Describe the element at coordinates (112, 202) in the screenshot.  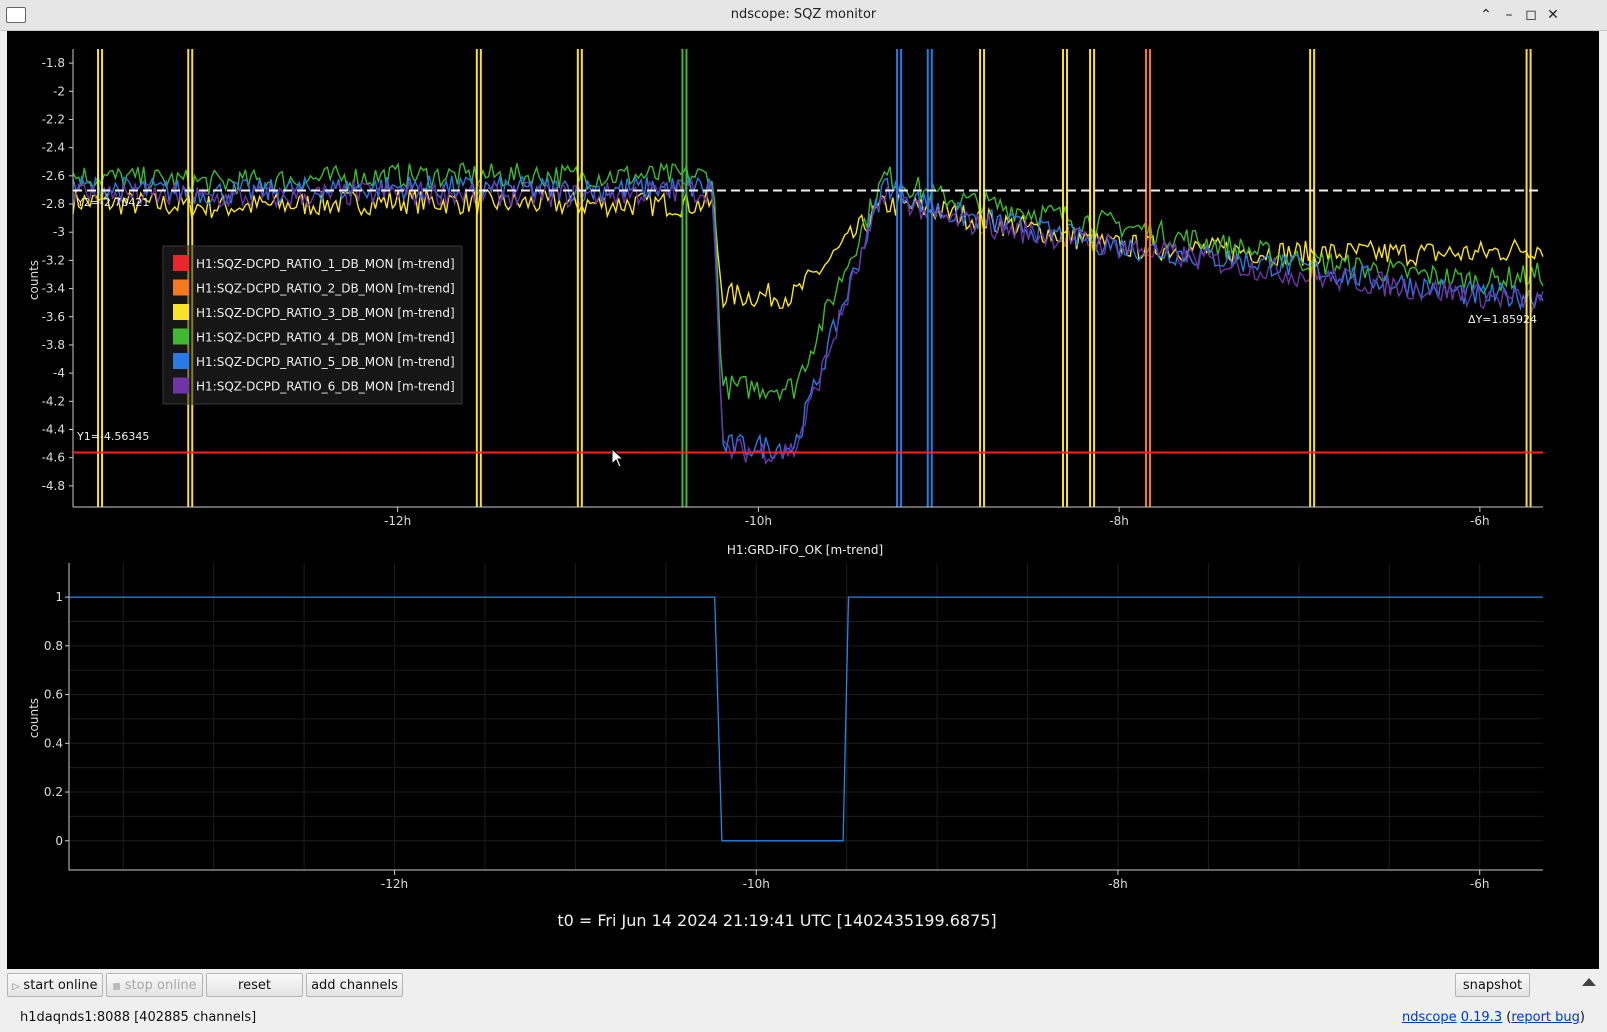
I see `cursor-y2-label: Y2=-2.70421` at that location.